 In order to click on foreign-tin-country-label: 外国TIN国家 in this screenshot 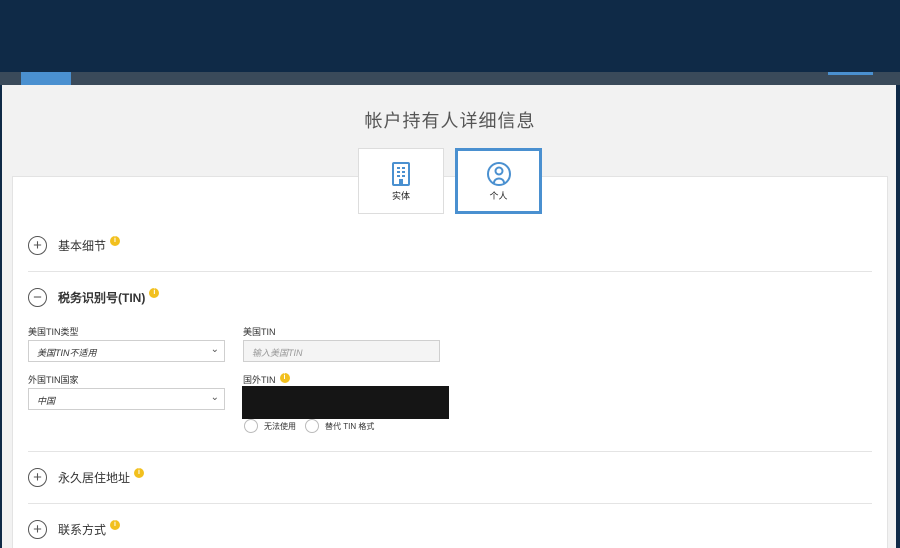, I will do `click(53, 380)`.